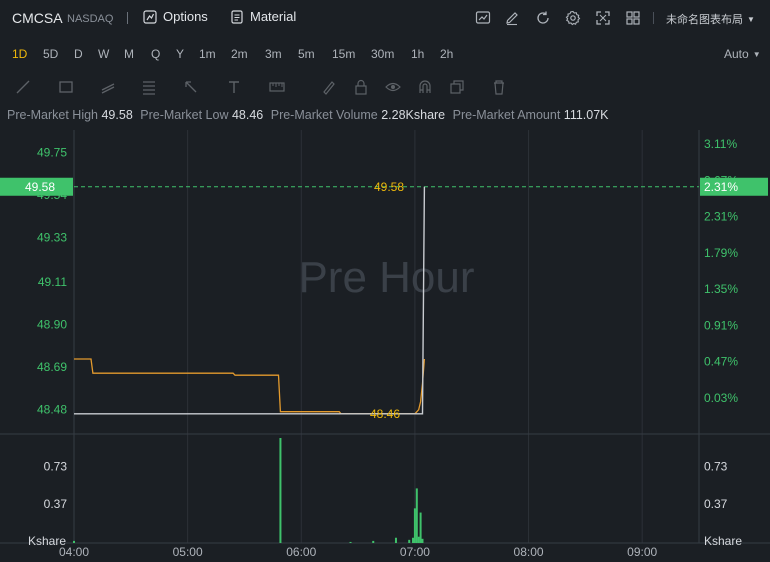  I want to click on period-d: D, so click(78, 54).